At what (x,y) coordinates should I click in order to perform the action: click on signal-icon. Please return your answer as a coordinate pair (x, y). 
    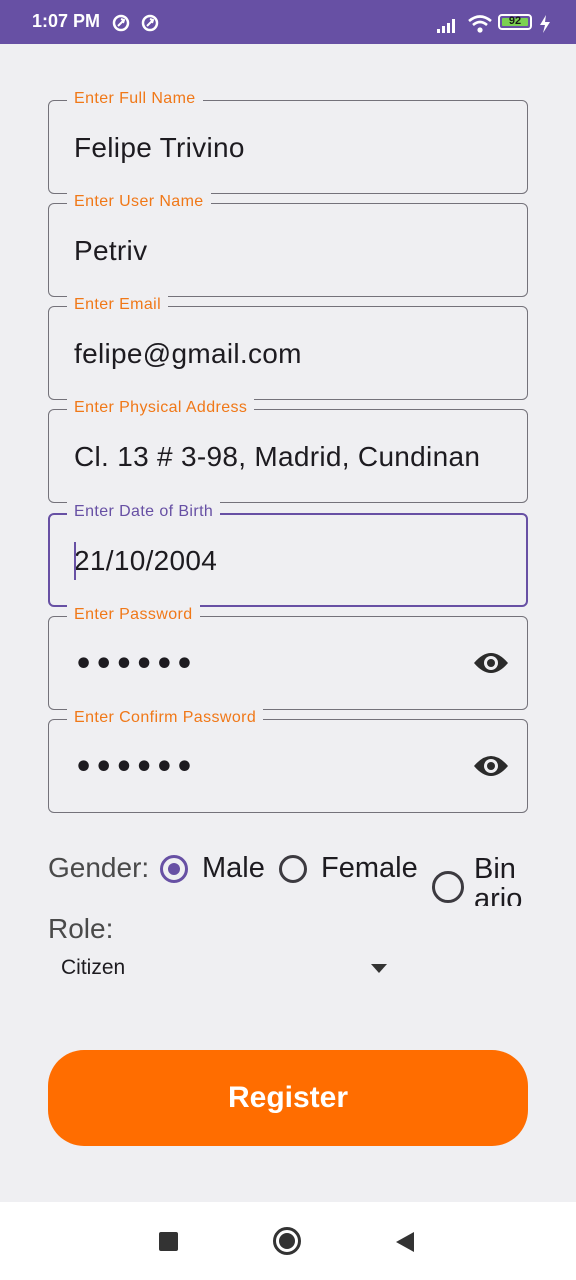
    Looking at the image, I should click on (446, 26).